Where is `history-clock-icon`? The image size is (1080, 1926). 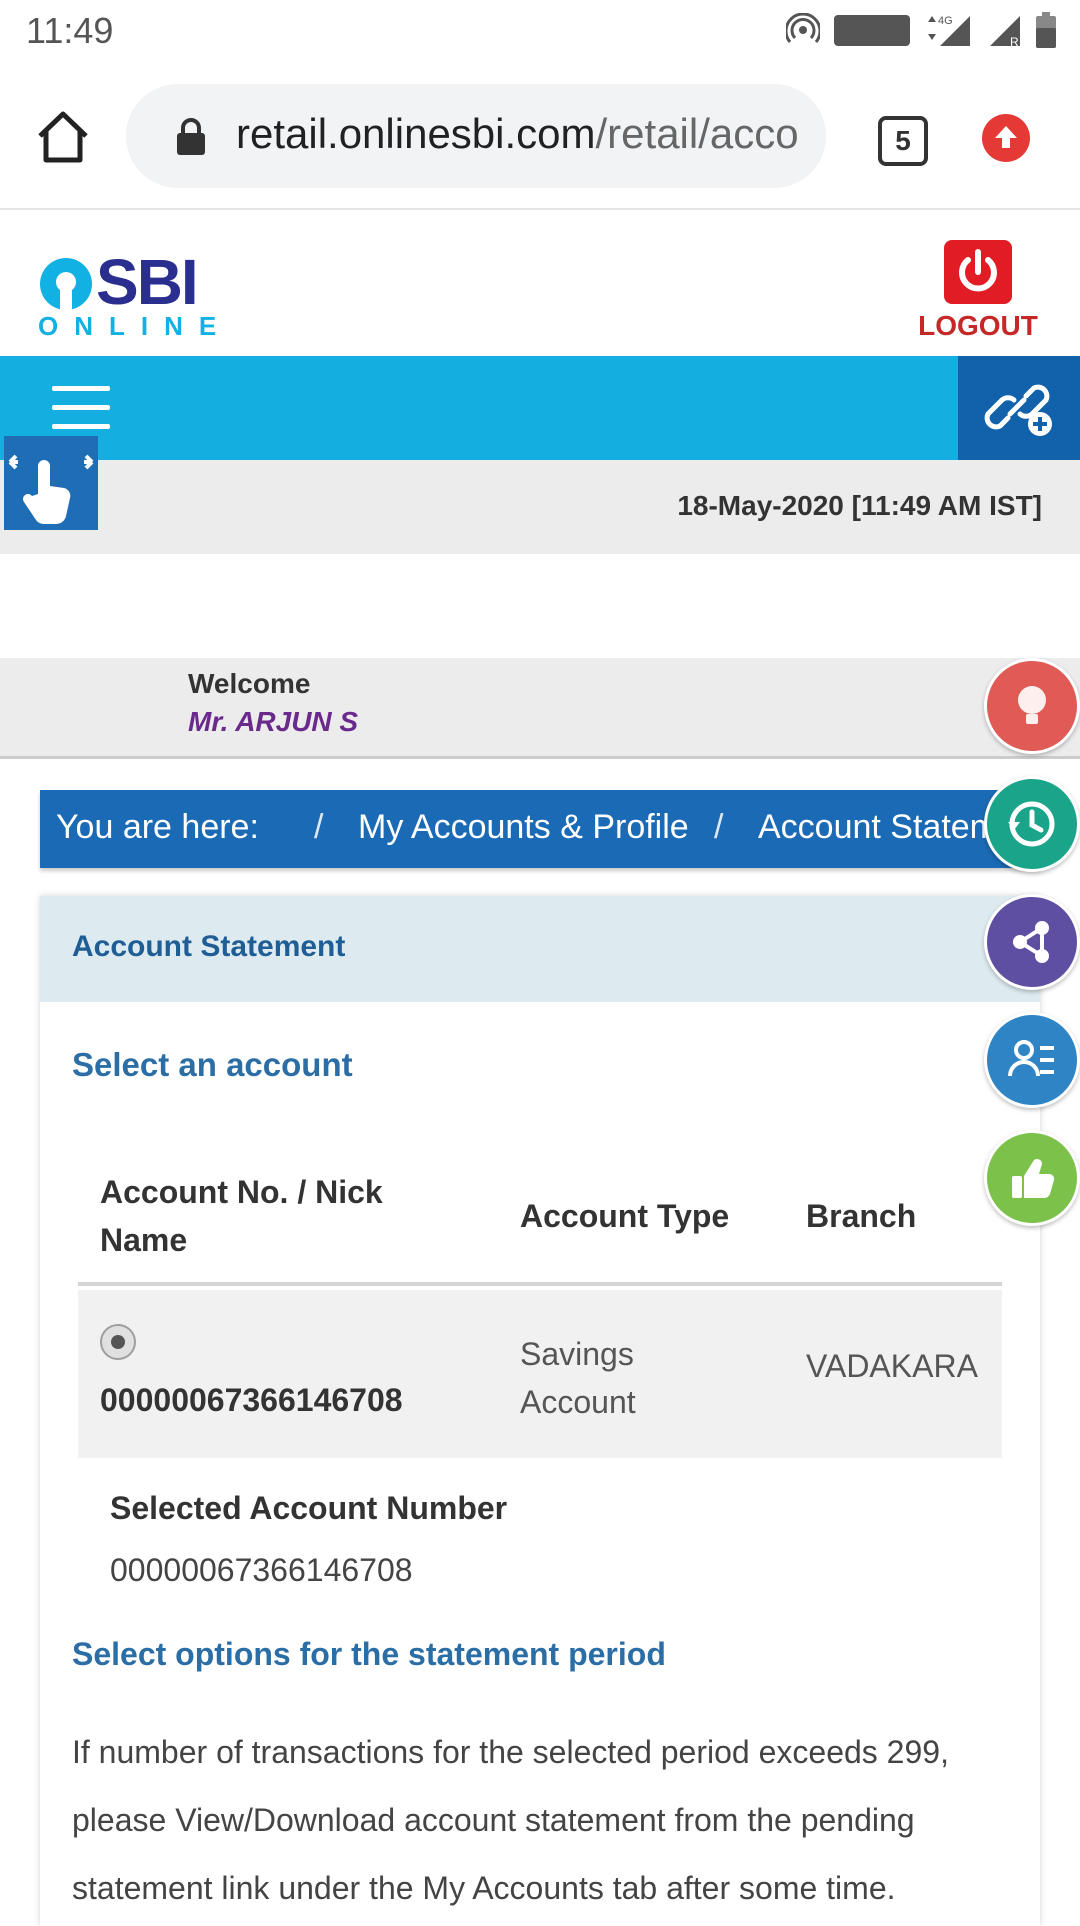 history-clock-icon is located at coordinates (1032, 824).